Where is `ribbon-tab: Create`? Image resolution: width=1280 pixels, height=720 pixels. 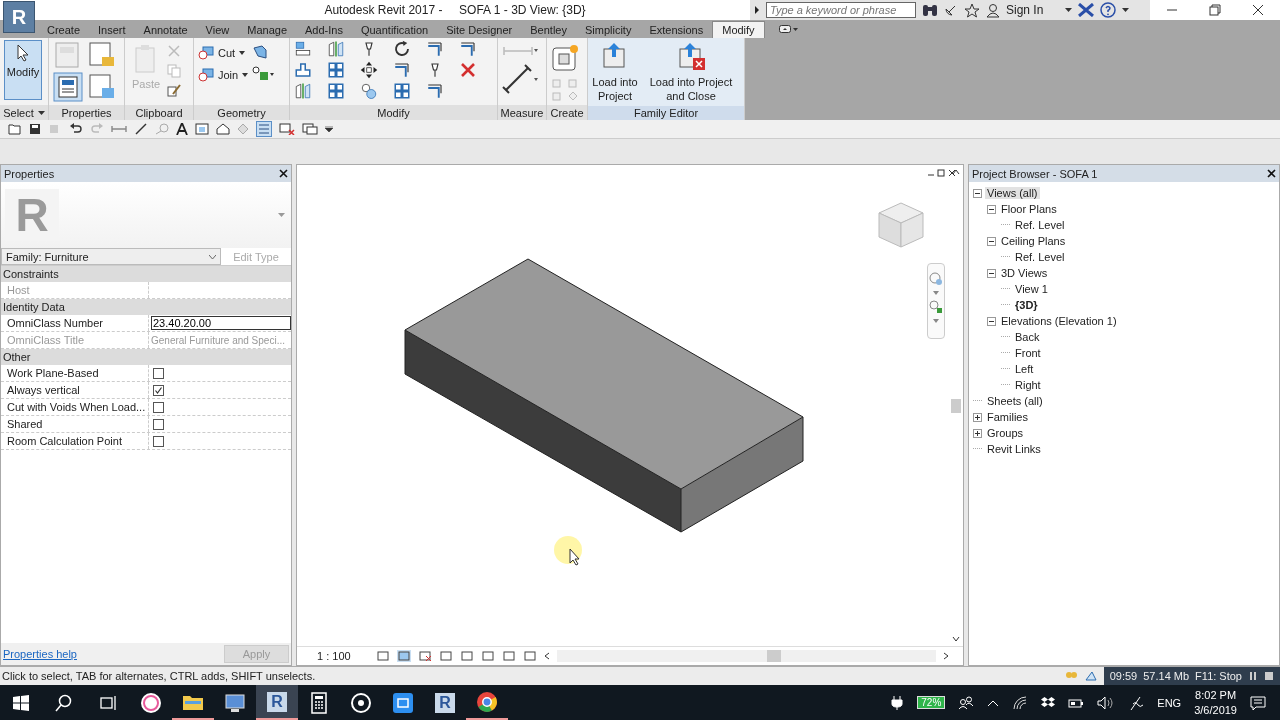
ribbon-tab: Create is located at coordinates (64, 29).